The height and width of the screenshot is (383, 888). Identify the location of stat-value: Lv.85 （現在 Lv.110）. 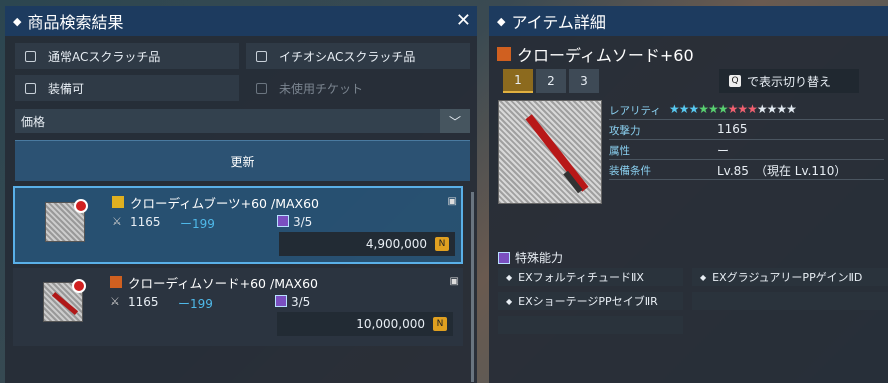
(782, 171).